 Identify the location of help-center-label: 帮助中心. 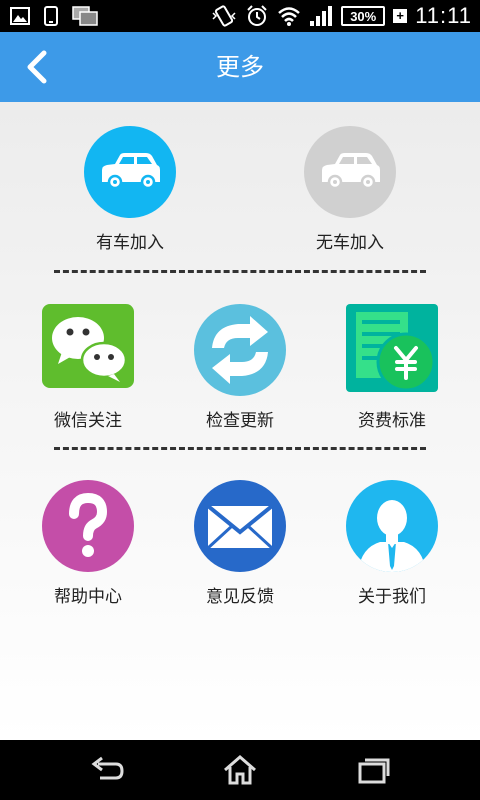
(88, 597).